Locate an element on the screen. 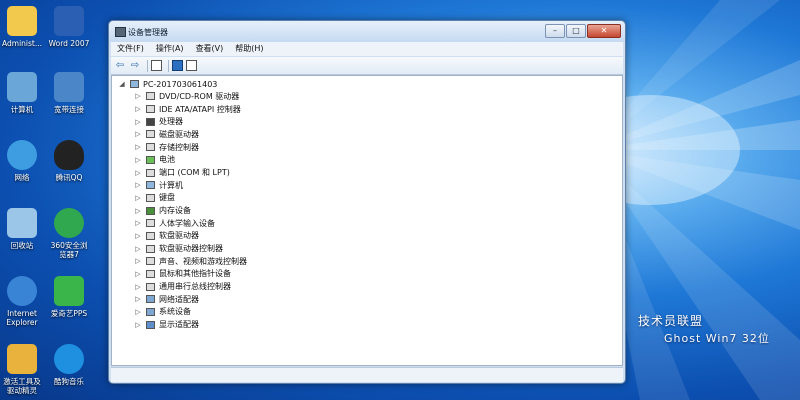 Image resolution: width=800 pixels, height=400 pixels. maximize-button: □ is located at coordinates (576, 31).